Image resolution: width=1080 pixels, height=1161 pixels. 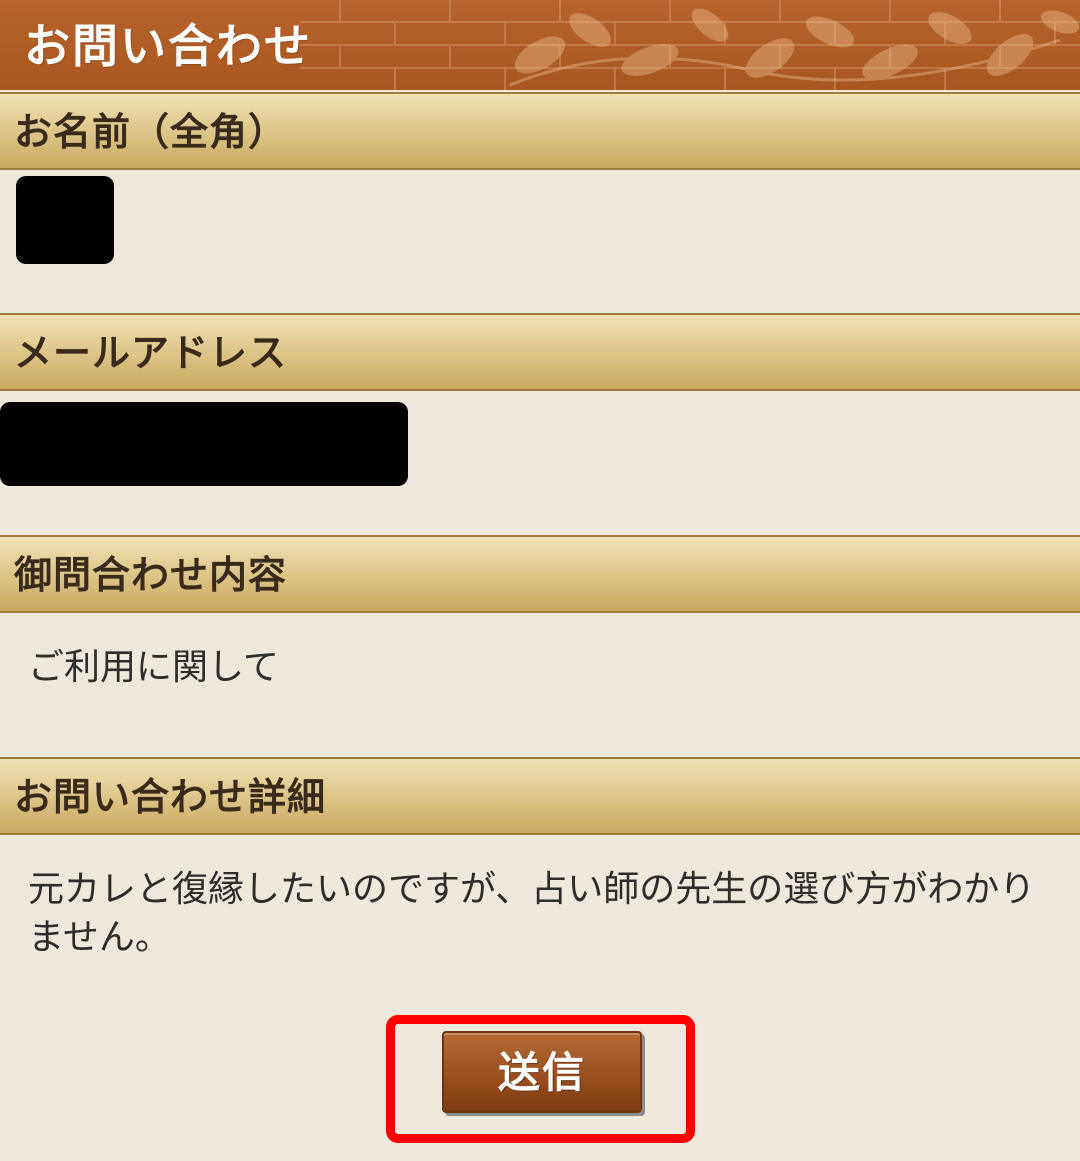 What do you see at coordinates (532, 913) in the screenshot?
I see `inquiry-detail-value: 元カレと復縁したいのですが、占い師の先生の選び方がわかりません。` at bounding box center [532, 913].